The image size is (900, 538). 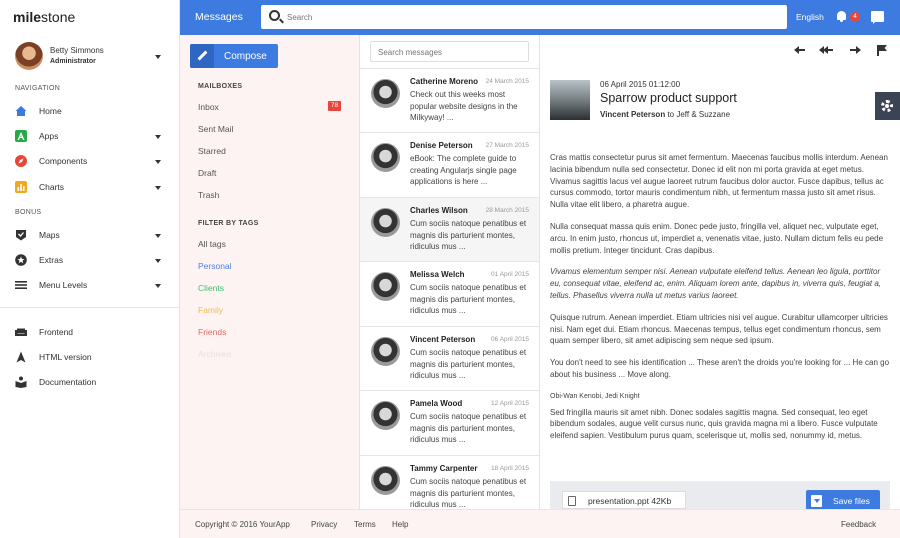 What do you see at coordinates (720, 495) in the screenshot?
I see `attachments-bar: presentation.ppt 42Kb Save files` at bounding box center [720, 495].